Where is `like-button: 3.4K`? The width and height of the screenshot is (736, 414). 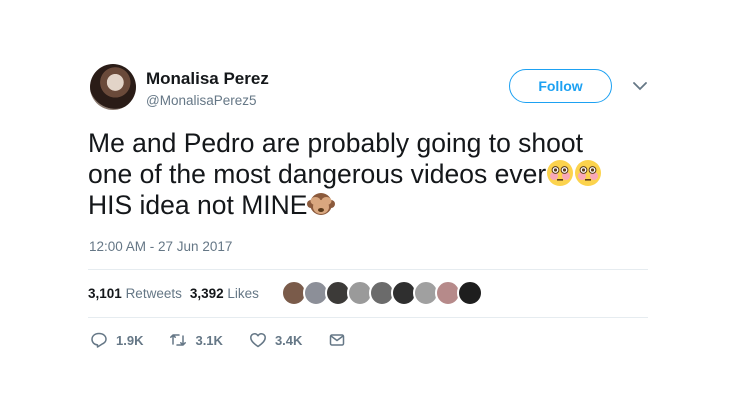
like-button: 3.4K is located at coordinates (275, 340).